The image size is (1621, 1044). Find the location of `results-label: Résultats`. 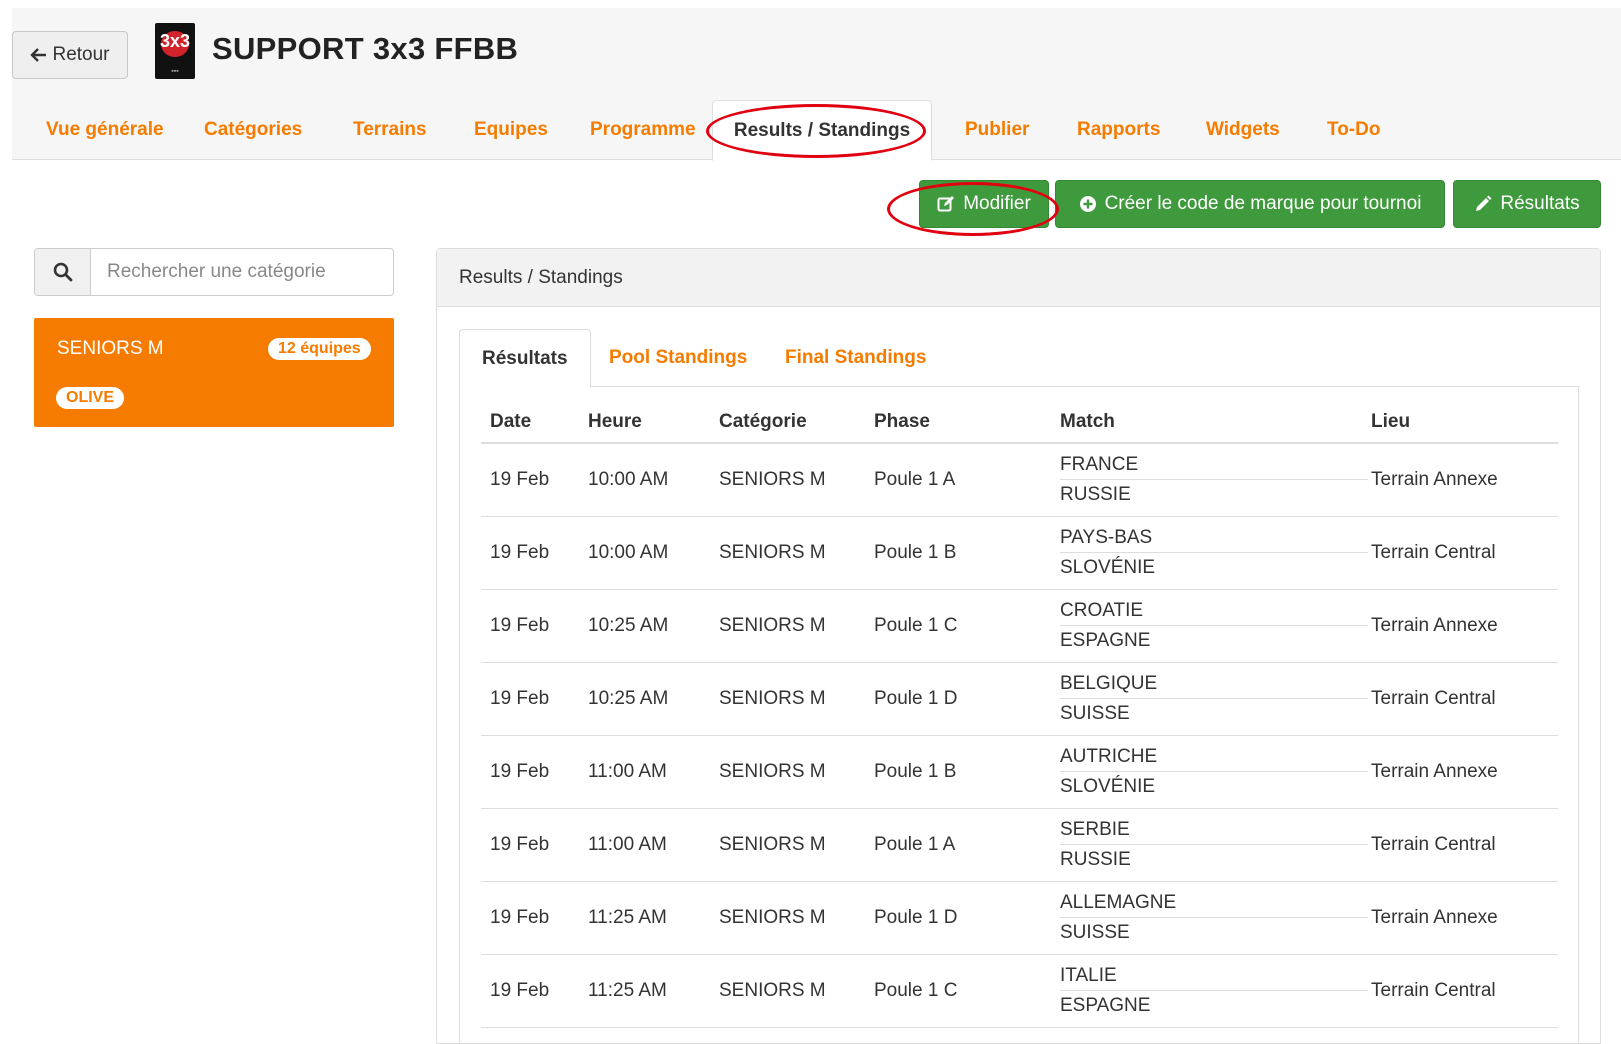

results-label: Résultats is located at coordinates (1540, 203).